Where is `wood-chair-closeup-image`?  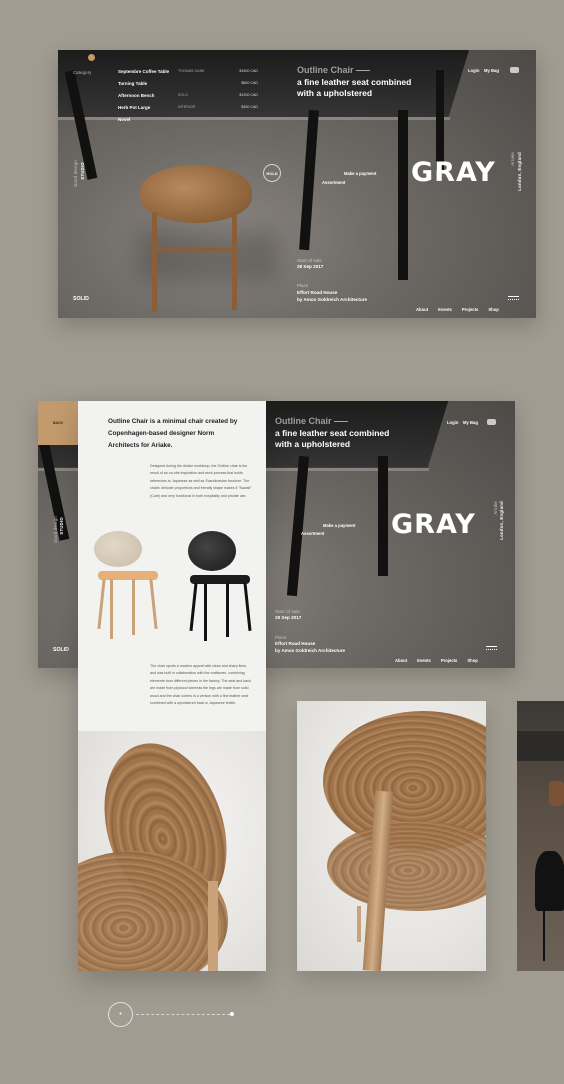
wood-chair-closeup-image is located at coordinates (172, 851).